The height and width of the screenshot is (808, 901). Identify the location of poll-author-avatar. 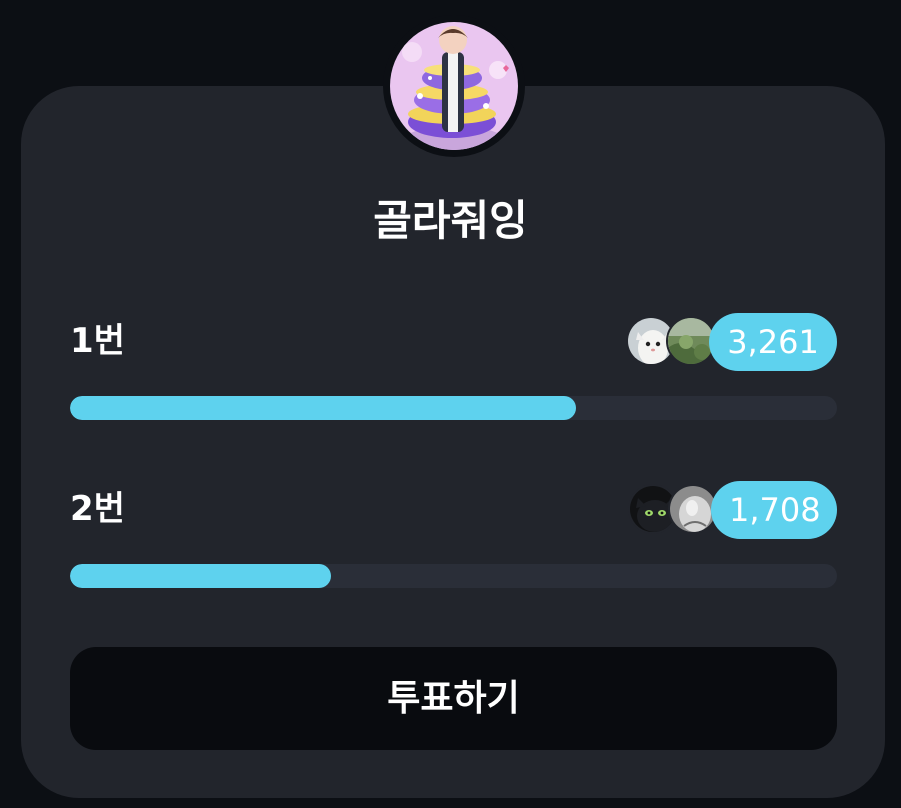
(454, 86).